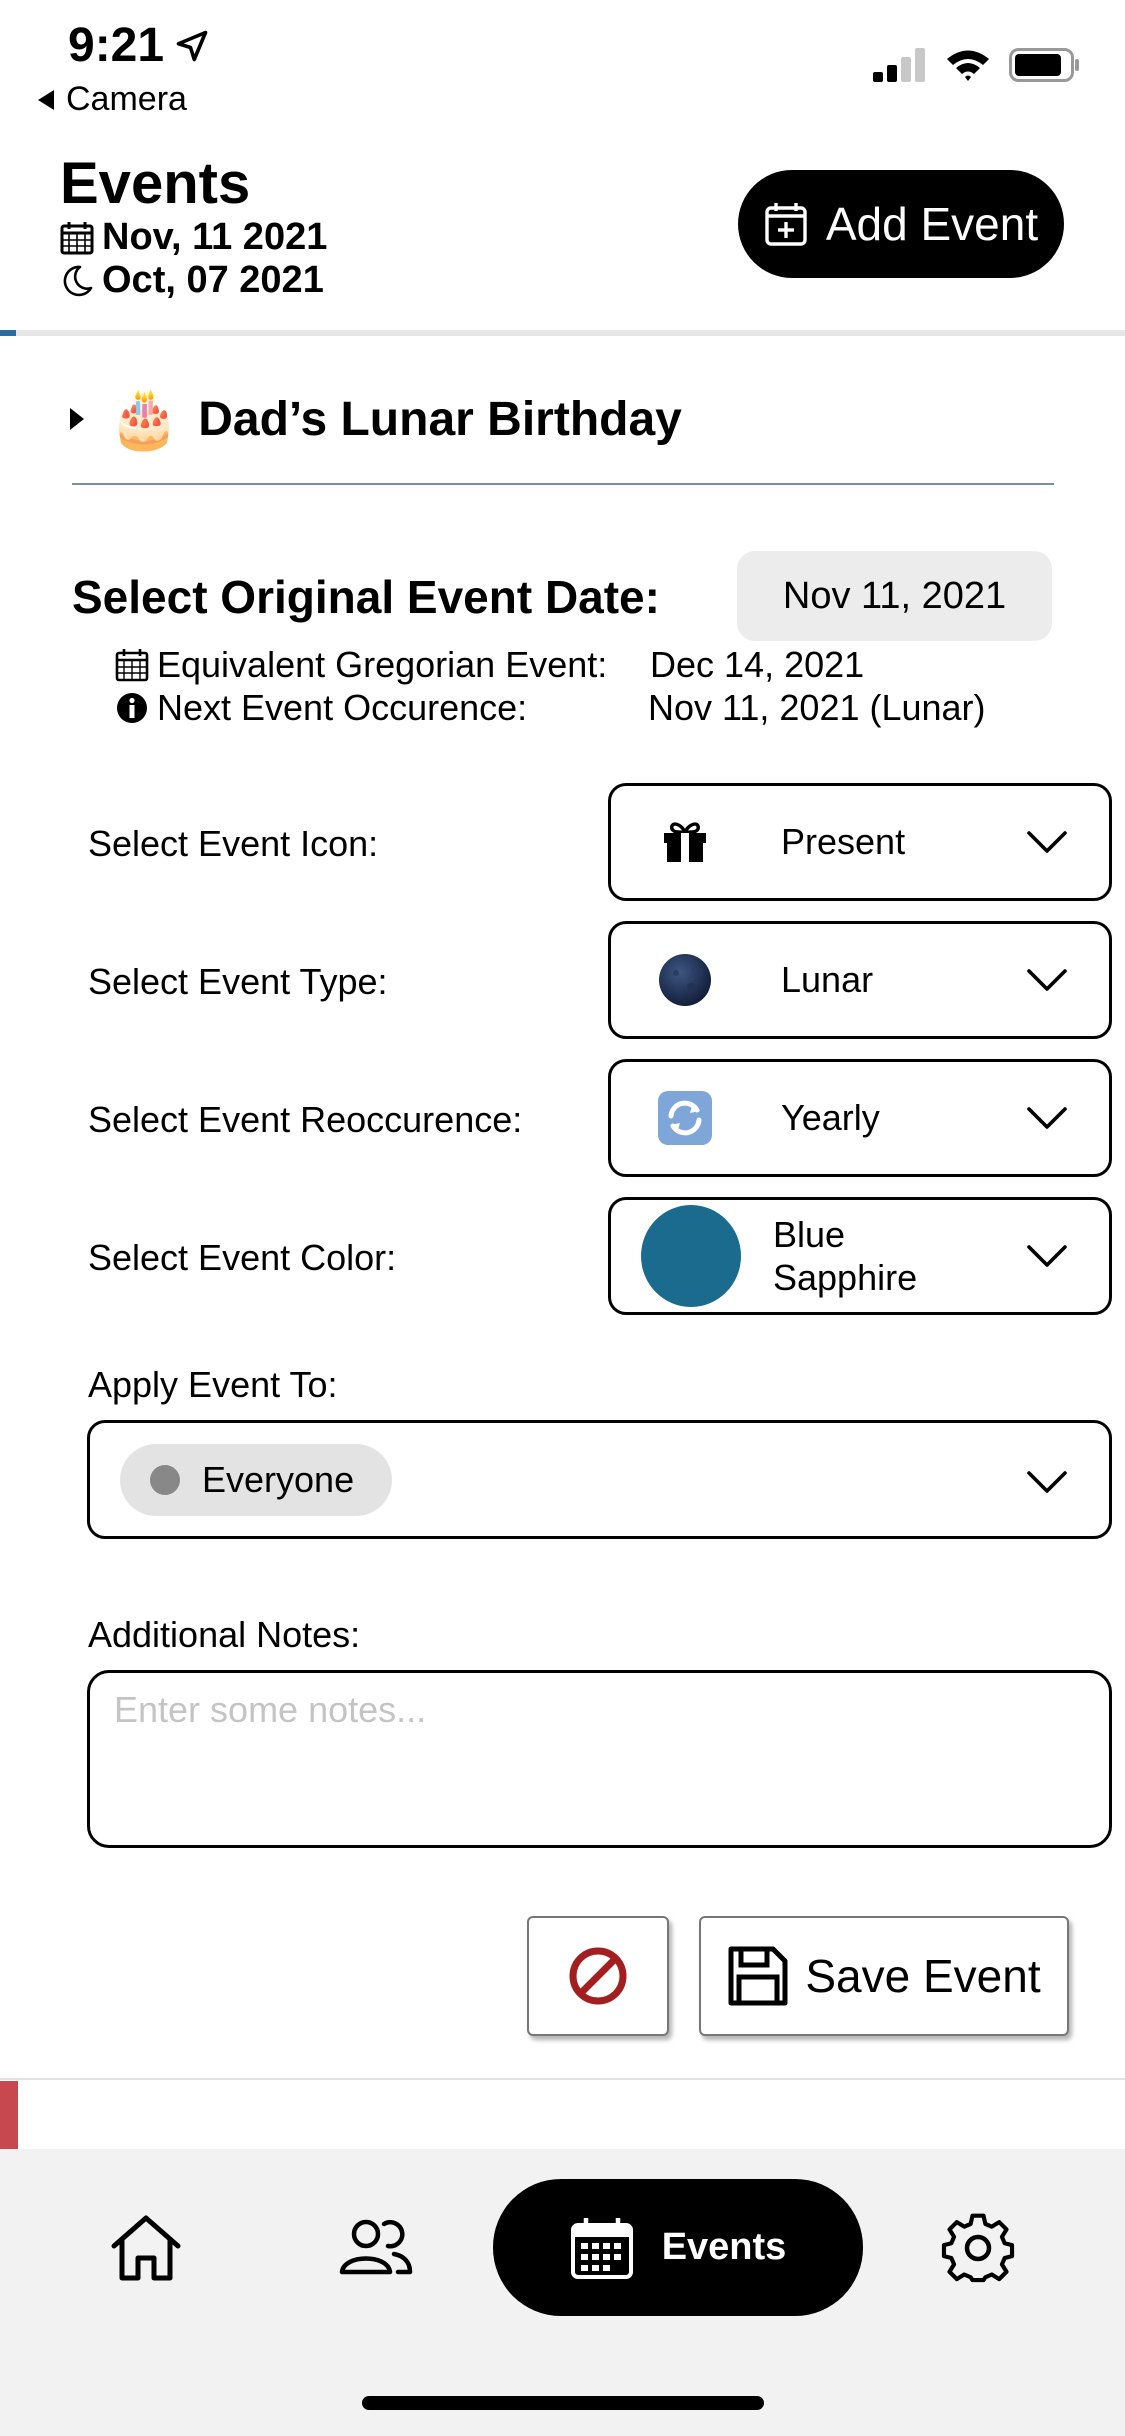 The image size is (1125, 2436). What do you see at coordinates (843, 842) in the screenshot?
I see `event-icon-value: Present` at bounding box center [843, 842].